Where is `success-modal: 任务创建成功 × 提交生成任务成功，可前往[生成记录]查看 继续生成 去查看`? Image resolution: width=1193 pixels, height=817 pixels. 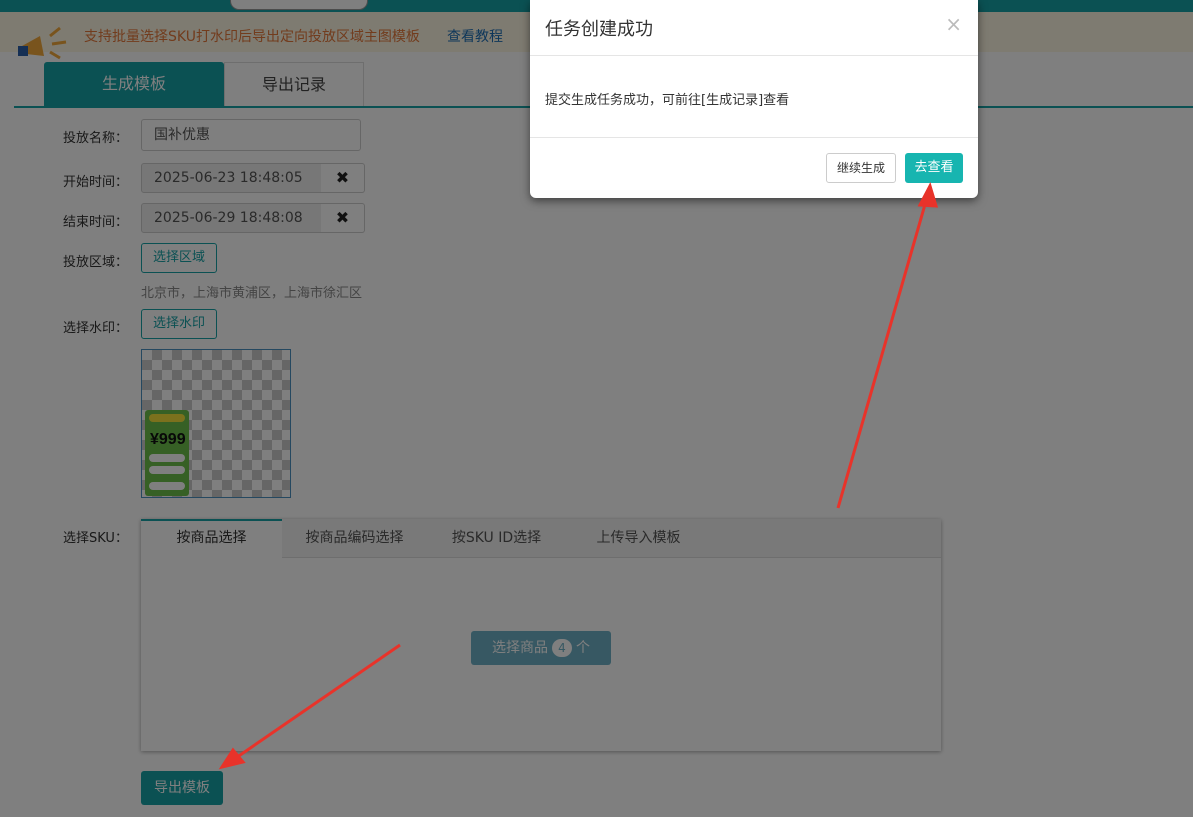
success-modal: 任务创建成功 × 提交生成任务成功，可前往[生成记录]查看 继续生成 去查看 is located at coordinates (754, 99).